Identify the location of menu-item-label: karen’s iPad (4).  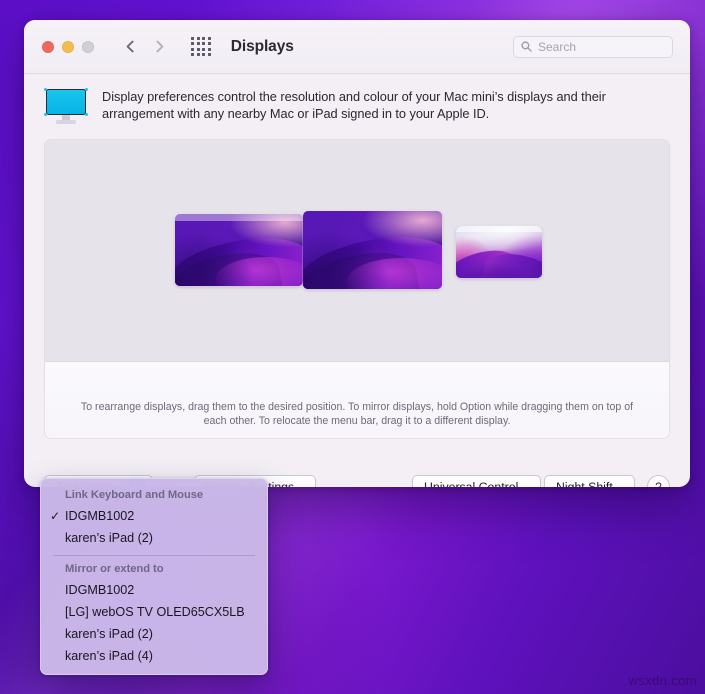
(109, 656).